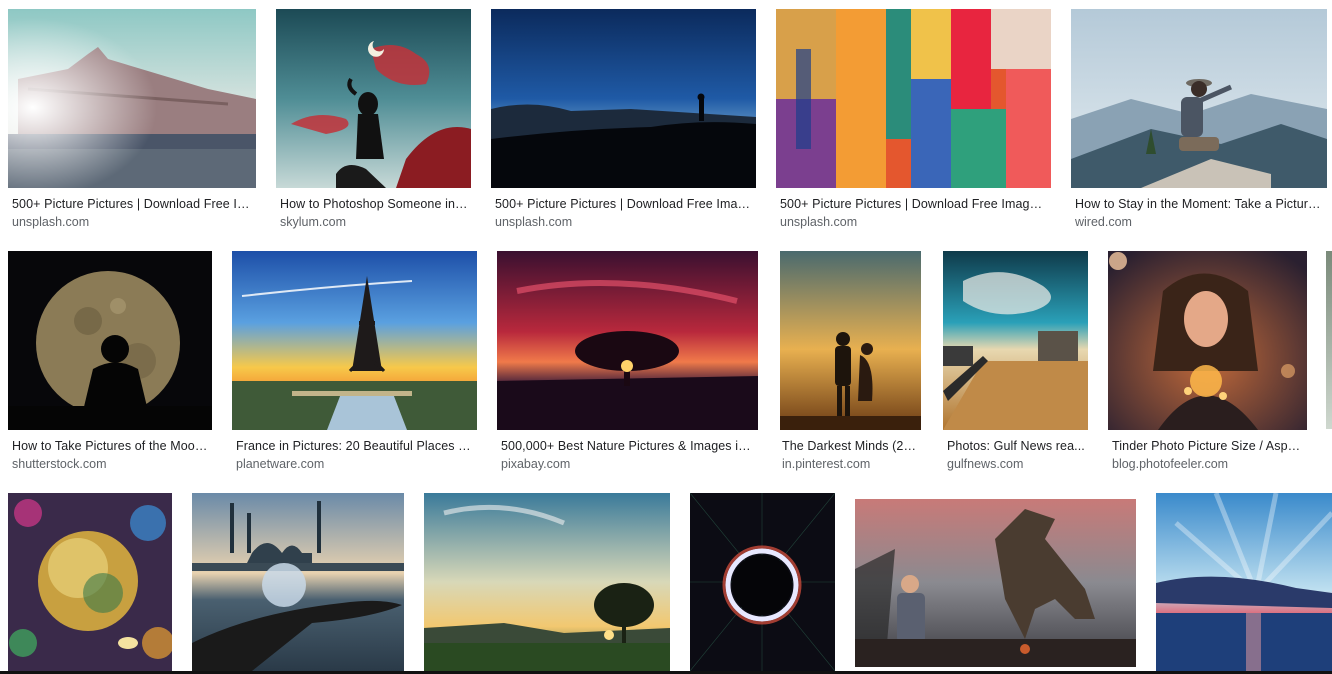 This screenshot has height=674, width=1332. I want to click on result-source: pixabay.com, so click(628, 464).